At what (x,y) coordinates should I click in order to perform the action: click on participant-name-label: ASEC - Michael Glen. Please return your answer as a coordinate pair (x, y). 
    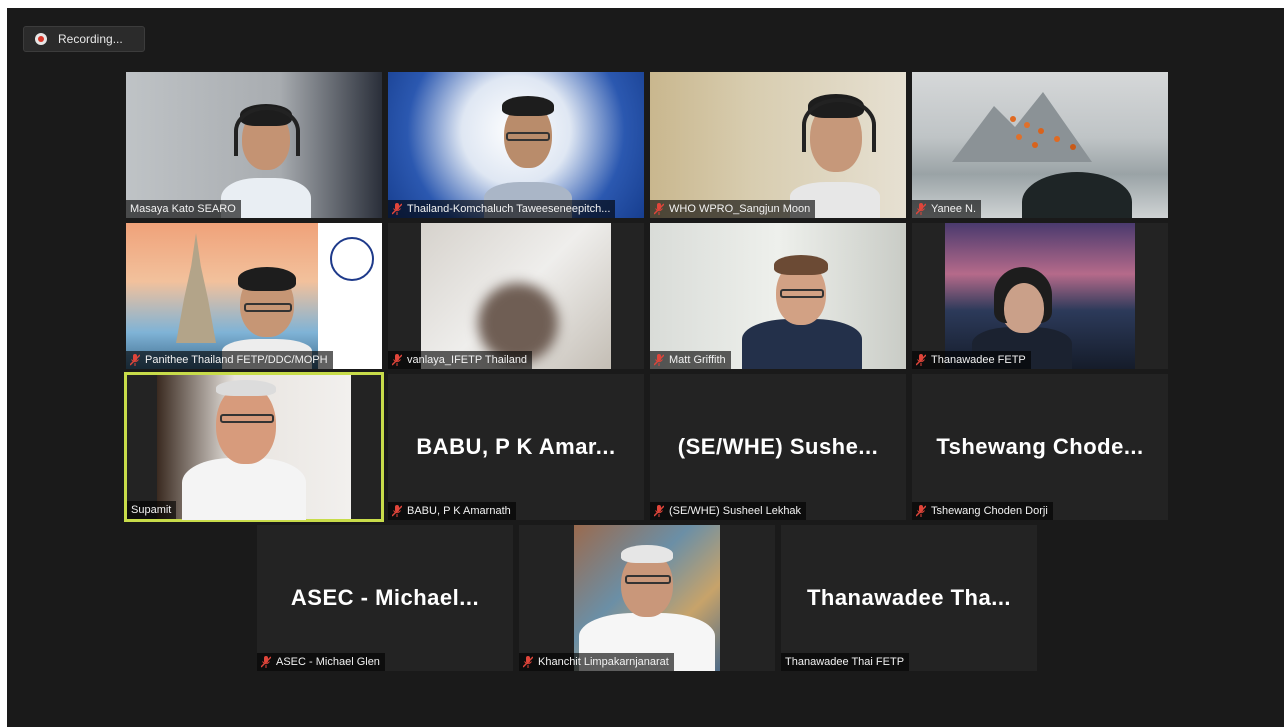
    Looking at the image, I should click on (321, 662).